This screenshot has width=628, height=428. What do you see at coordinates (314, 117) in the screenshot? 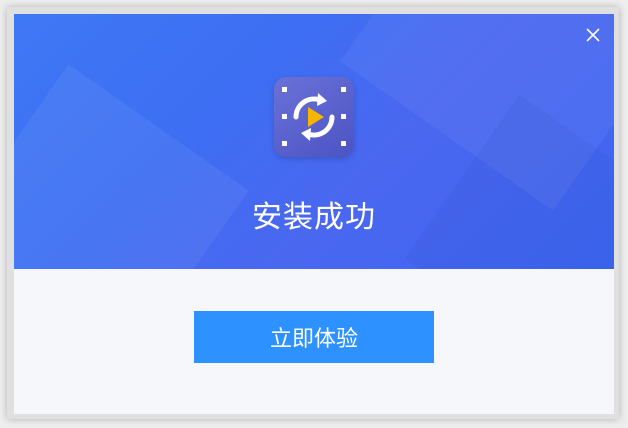
I see `video-converter-icon` at bounding box center [314, 117].